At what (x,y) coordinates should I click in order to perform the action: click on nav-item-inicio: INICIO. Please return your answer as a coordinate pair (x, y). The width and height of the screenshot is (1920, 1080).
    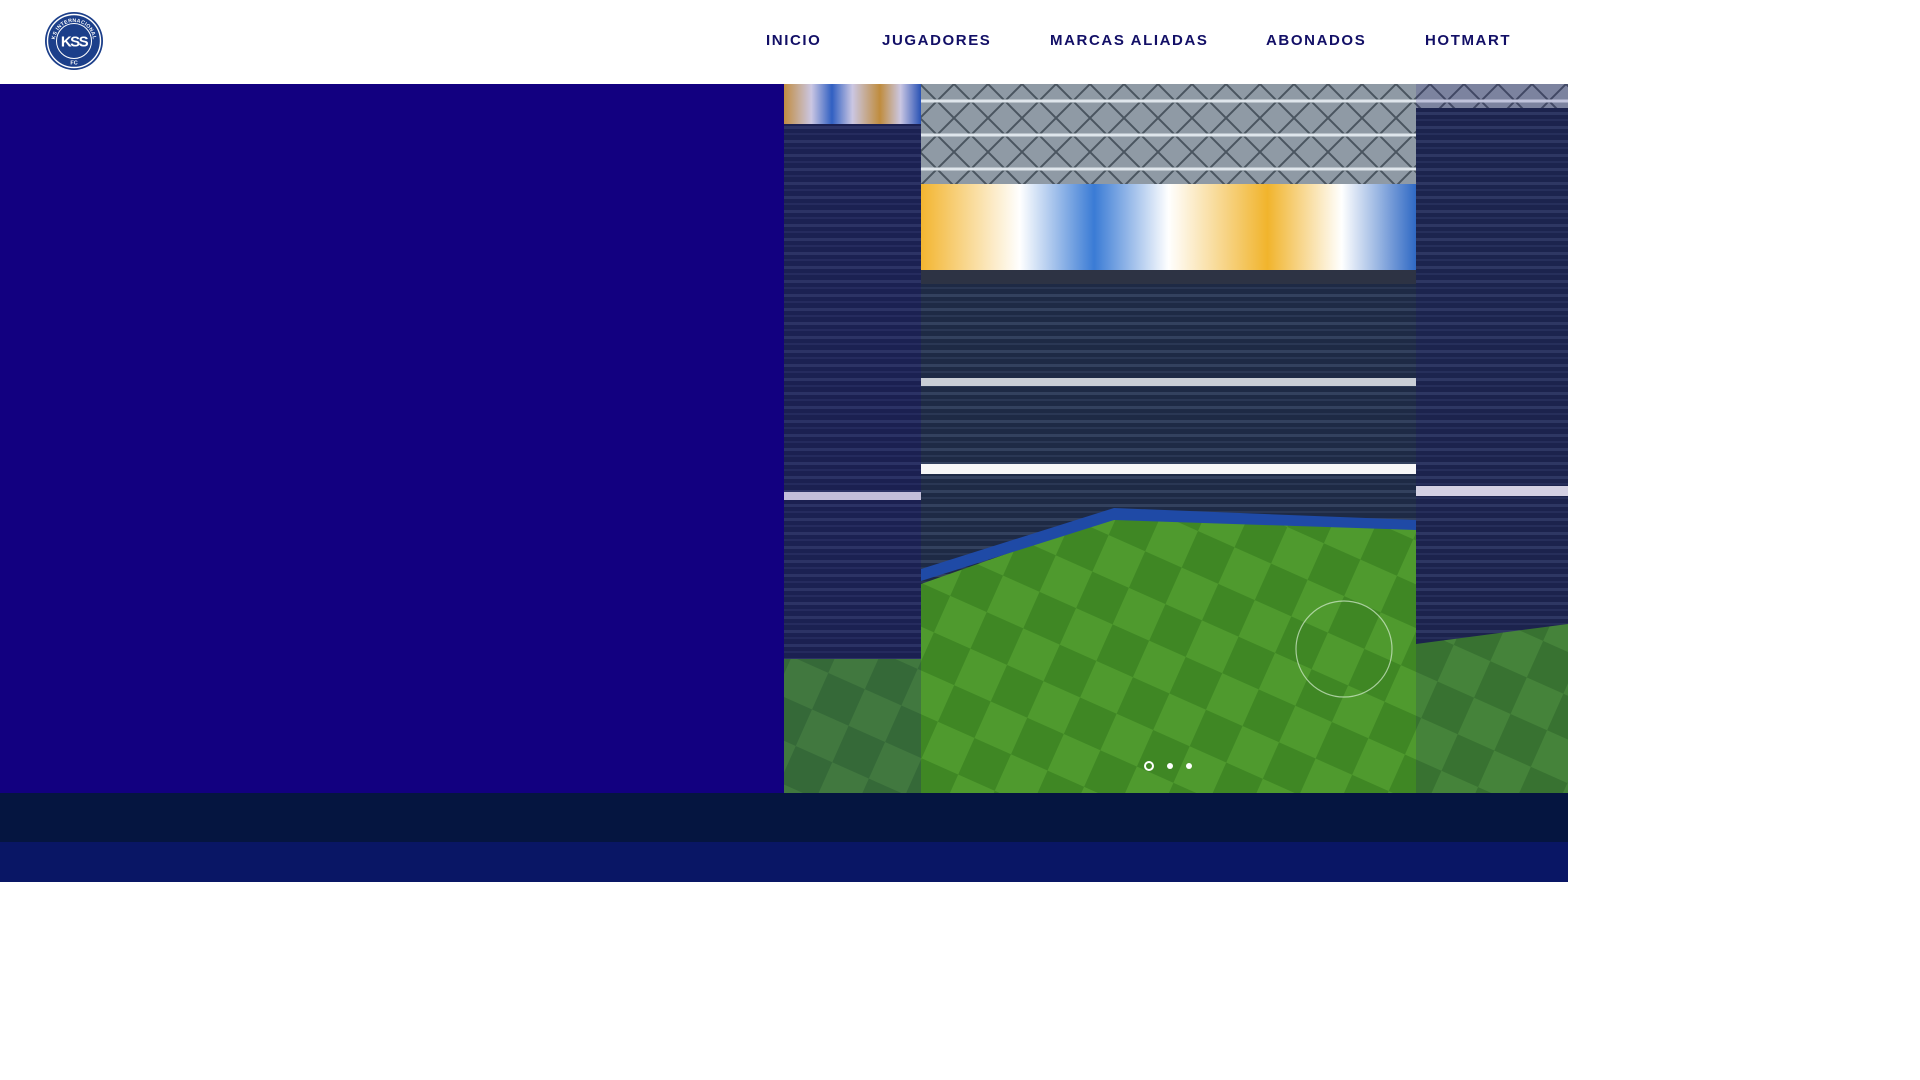
    Looking at the image, I should click on (793, 41).